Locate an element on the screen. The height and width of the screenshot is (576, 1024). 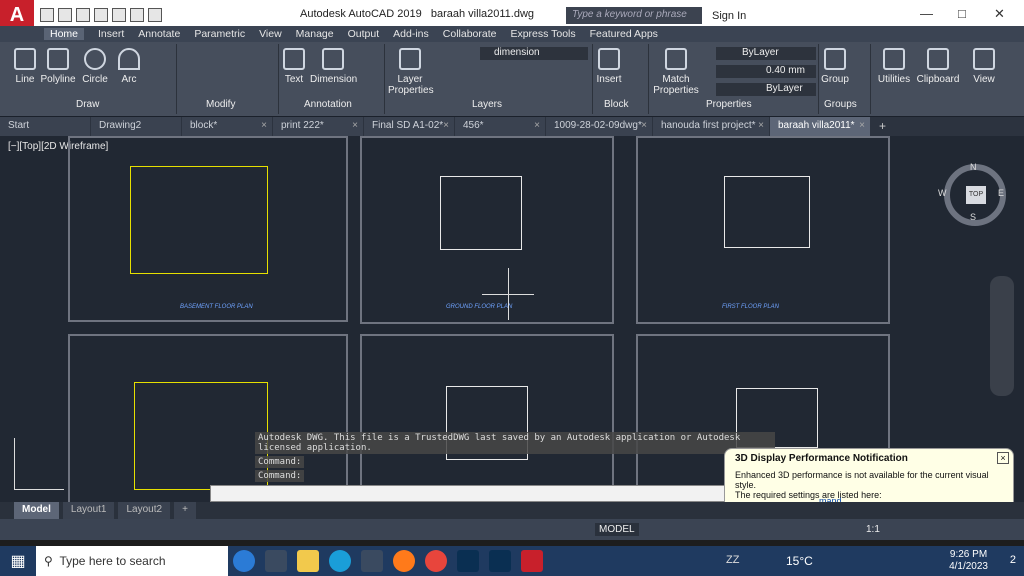
save-icon is located at coordinates (83, 15).